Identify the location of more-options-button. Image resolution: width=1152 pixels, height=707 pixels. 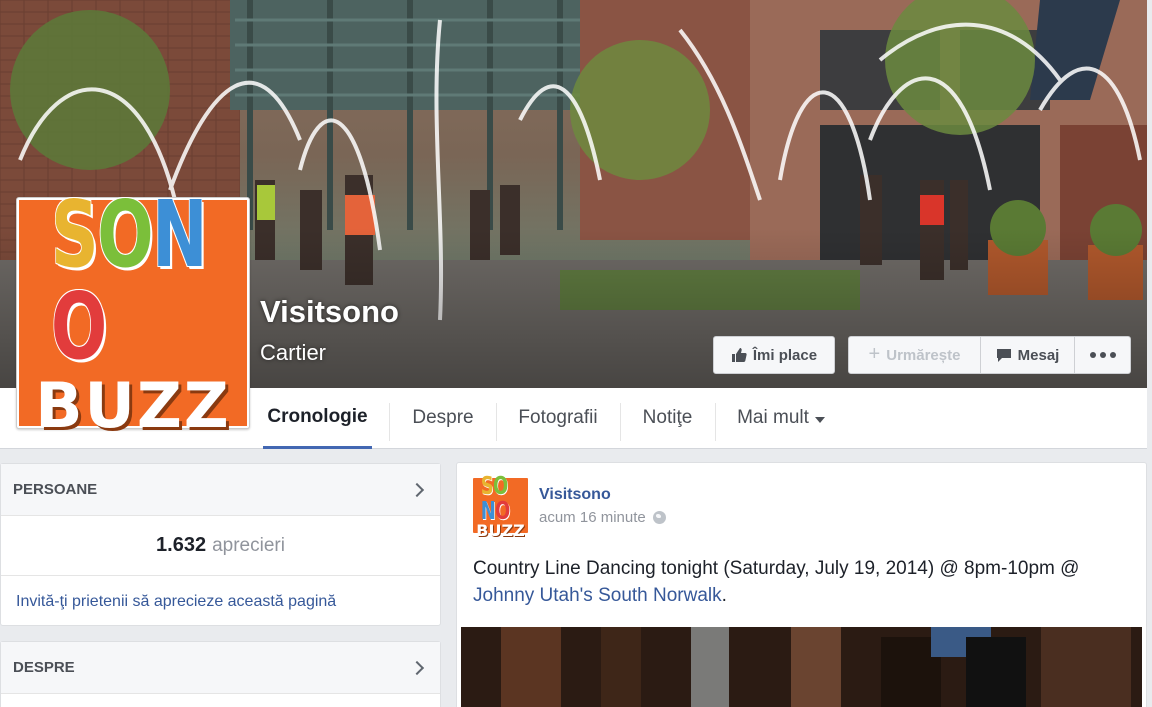
(1102, 355).